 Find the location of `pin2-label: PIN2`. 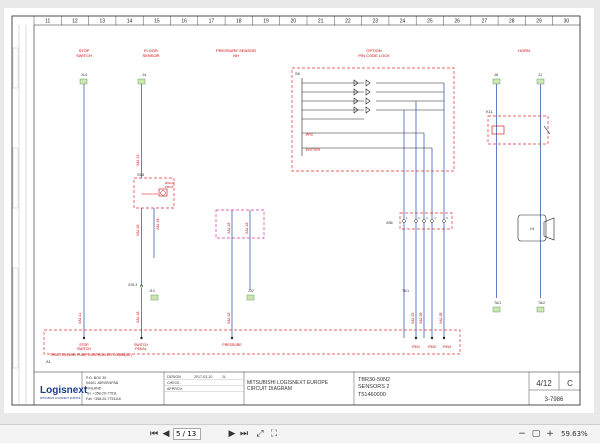

pin2-label: PIN2 is located at coordinates (432, 347).